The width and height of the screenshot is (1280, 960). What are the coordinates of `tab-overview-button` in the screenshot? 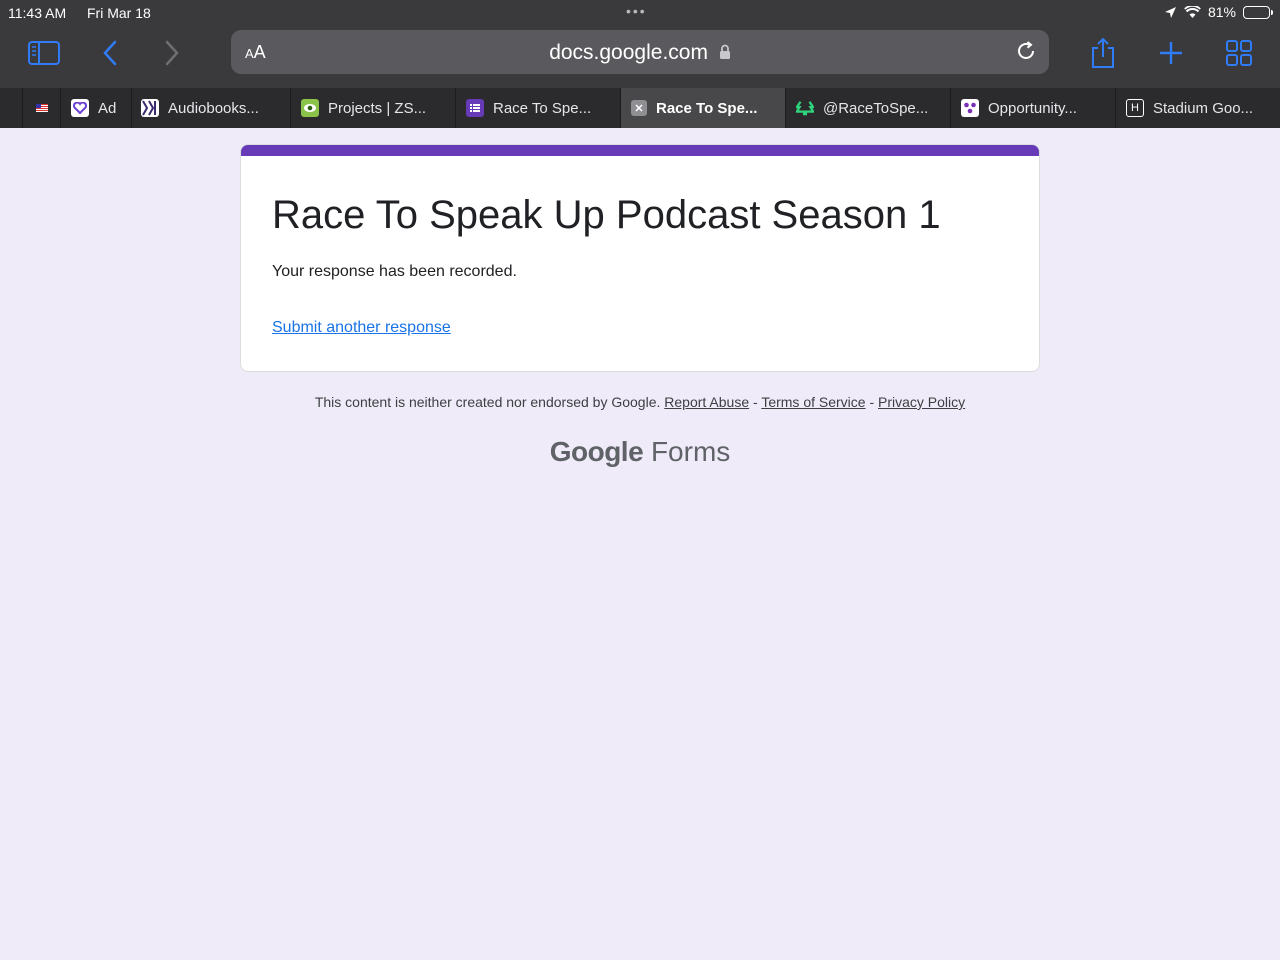 It's located at (1239, 53).